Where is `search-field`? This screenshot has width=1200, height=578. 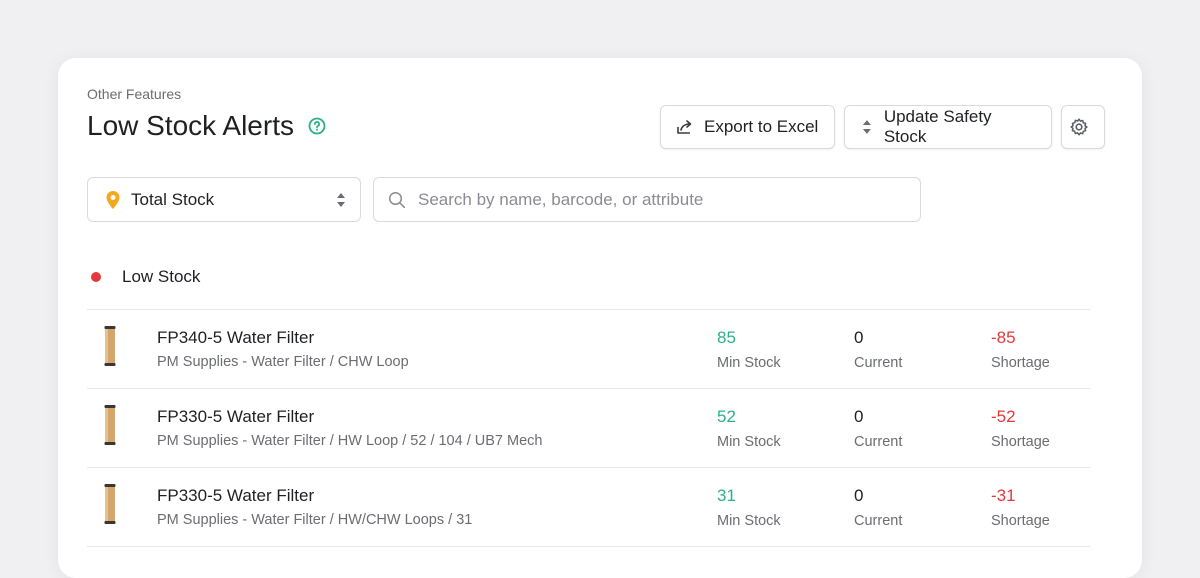 search-field is located at coordinates (647, 199).